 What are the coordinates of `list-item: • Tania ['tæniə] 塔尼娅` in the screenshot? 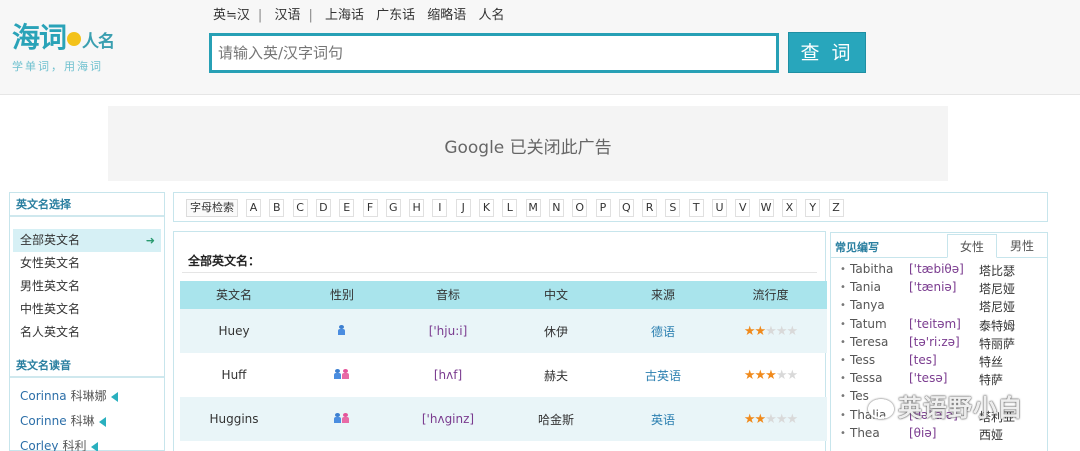 It's located at (939, 289).